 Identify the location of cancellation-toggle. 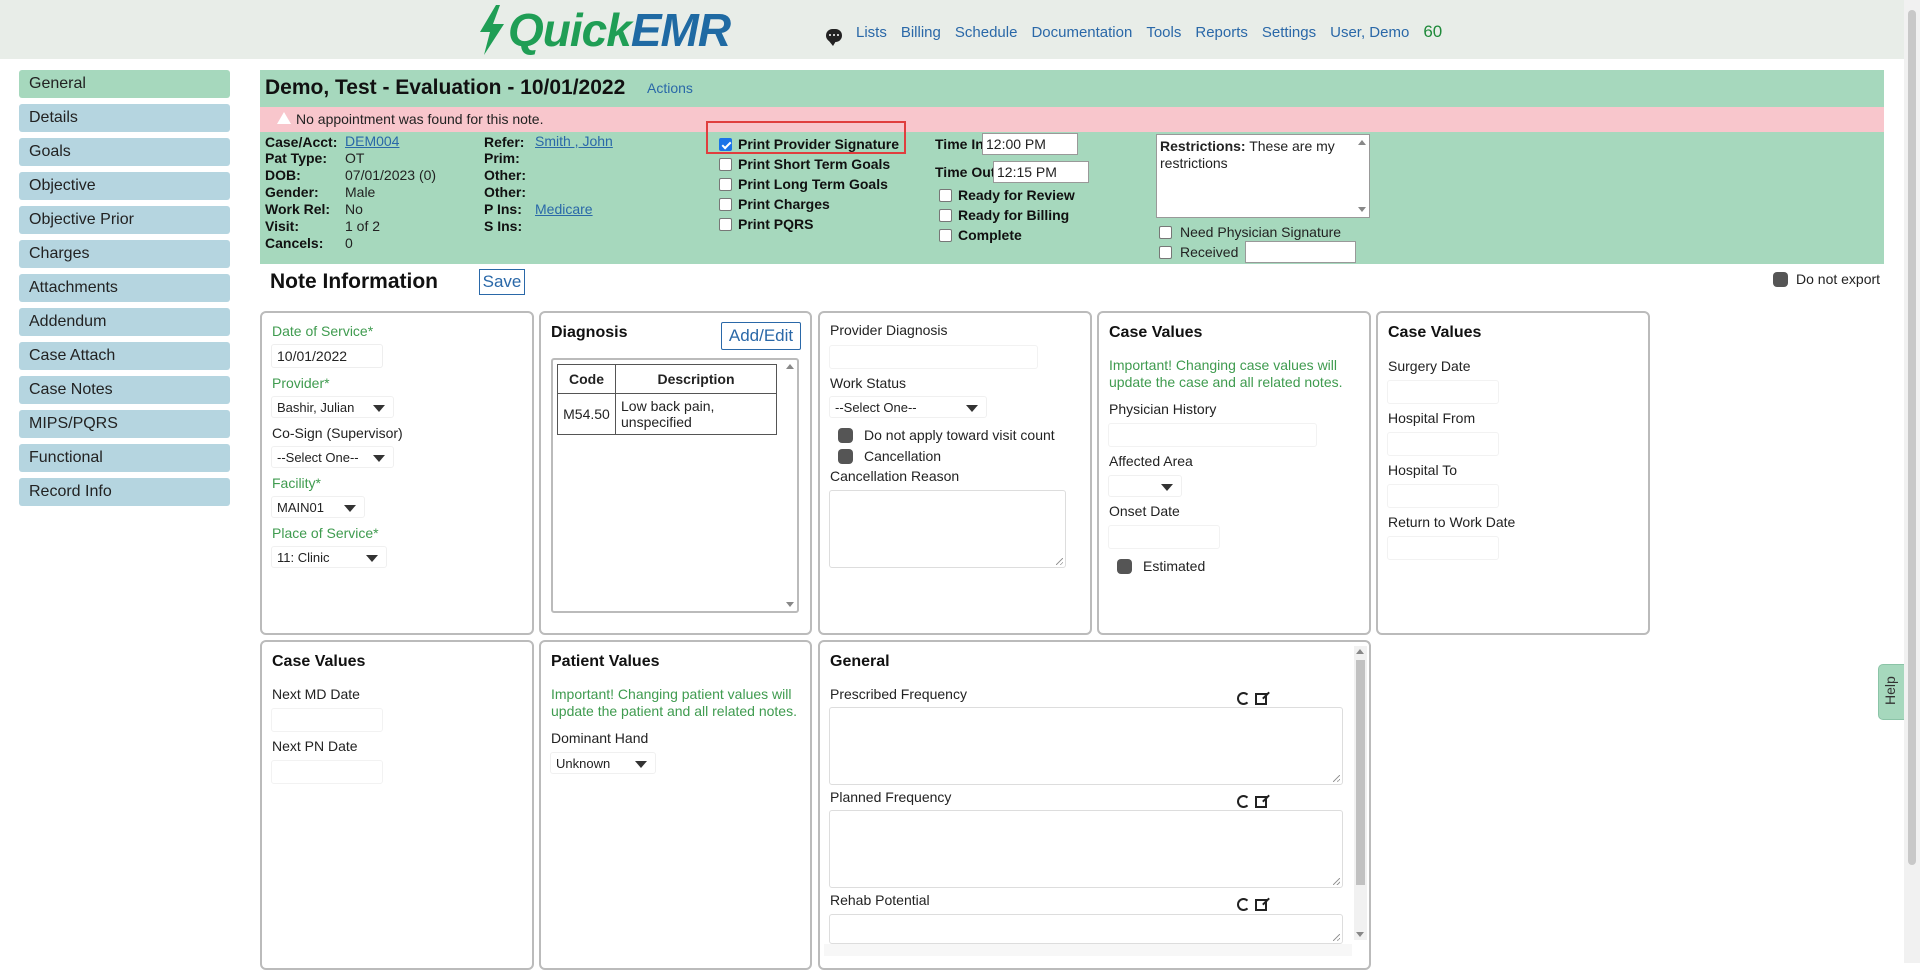
(845, 456).